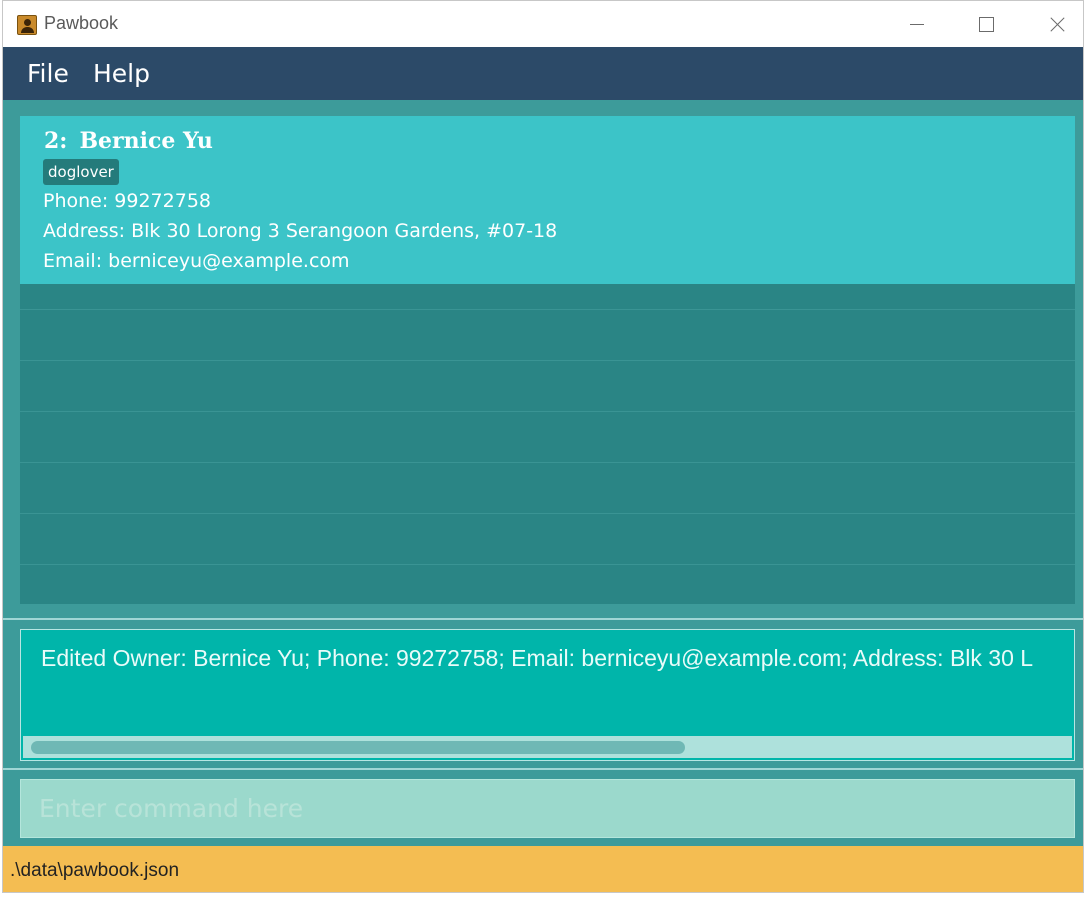 This screenshot has height=903, width=1084. I want to click on data-file-path: .\data\pawbook.json, so click(95, 870).